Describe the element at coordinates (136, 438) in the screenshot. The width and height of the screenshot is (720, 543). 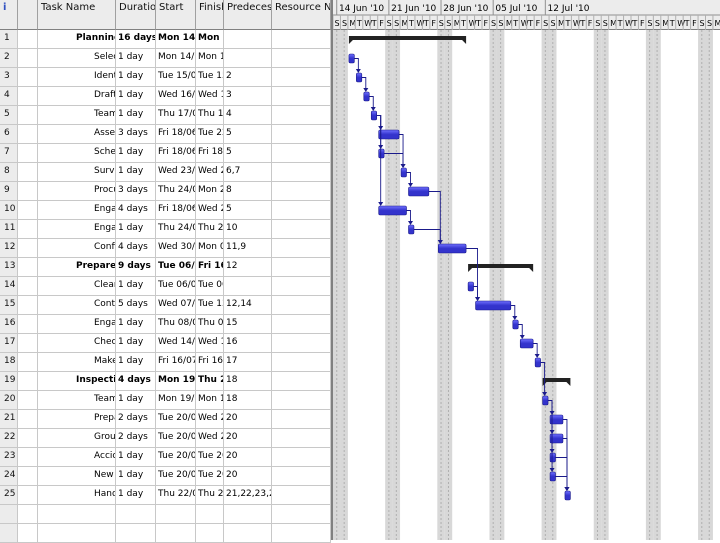
I see `duration-cell: 2 days` at that location.